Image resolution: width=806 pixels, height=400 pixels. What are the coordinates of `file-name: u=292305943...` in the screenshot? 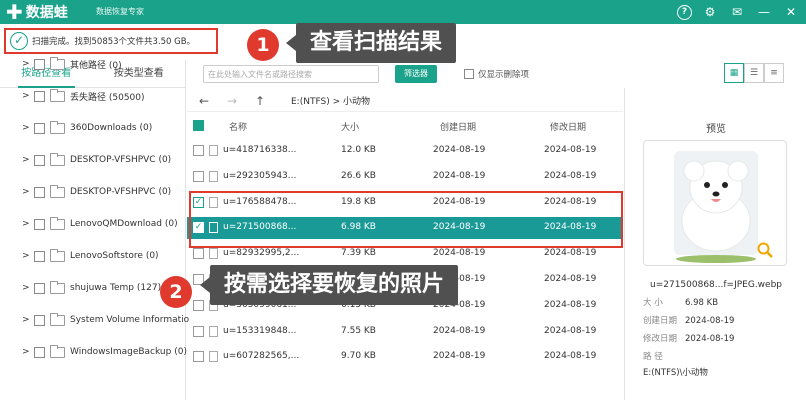 It's located at (260, 176).